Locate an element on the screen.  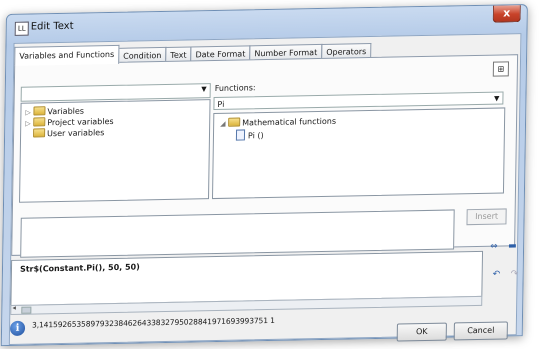
format-icon: ▬ is located at coordinates (512, 246).